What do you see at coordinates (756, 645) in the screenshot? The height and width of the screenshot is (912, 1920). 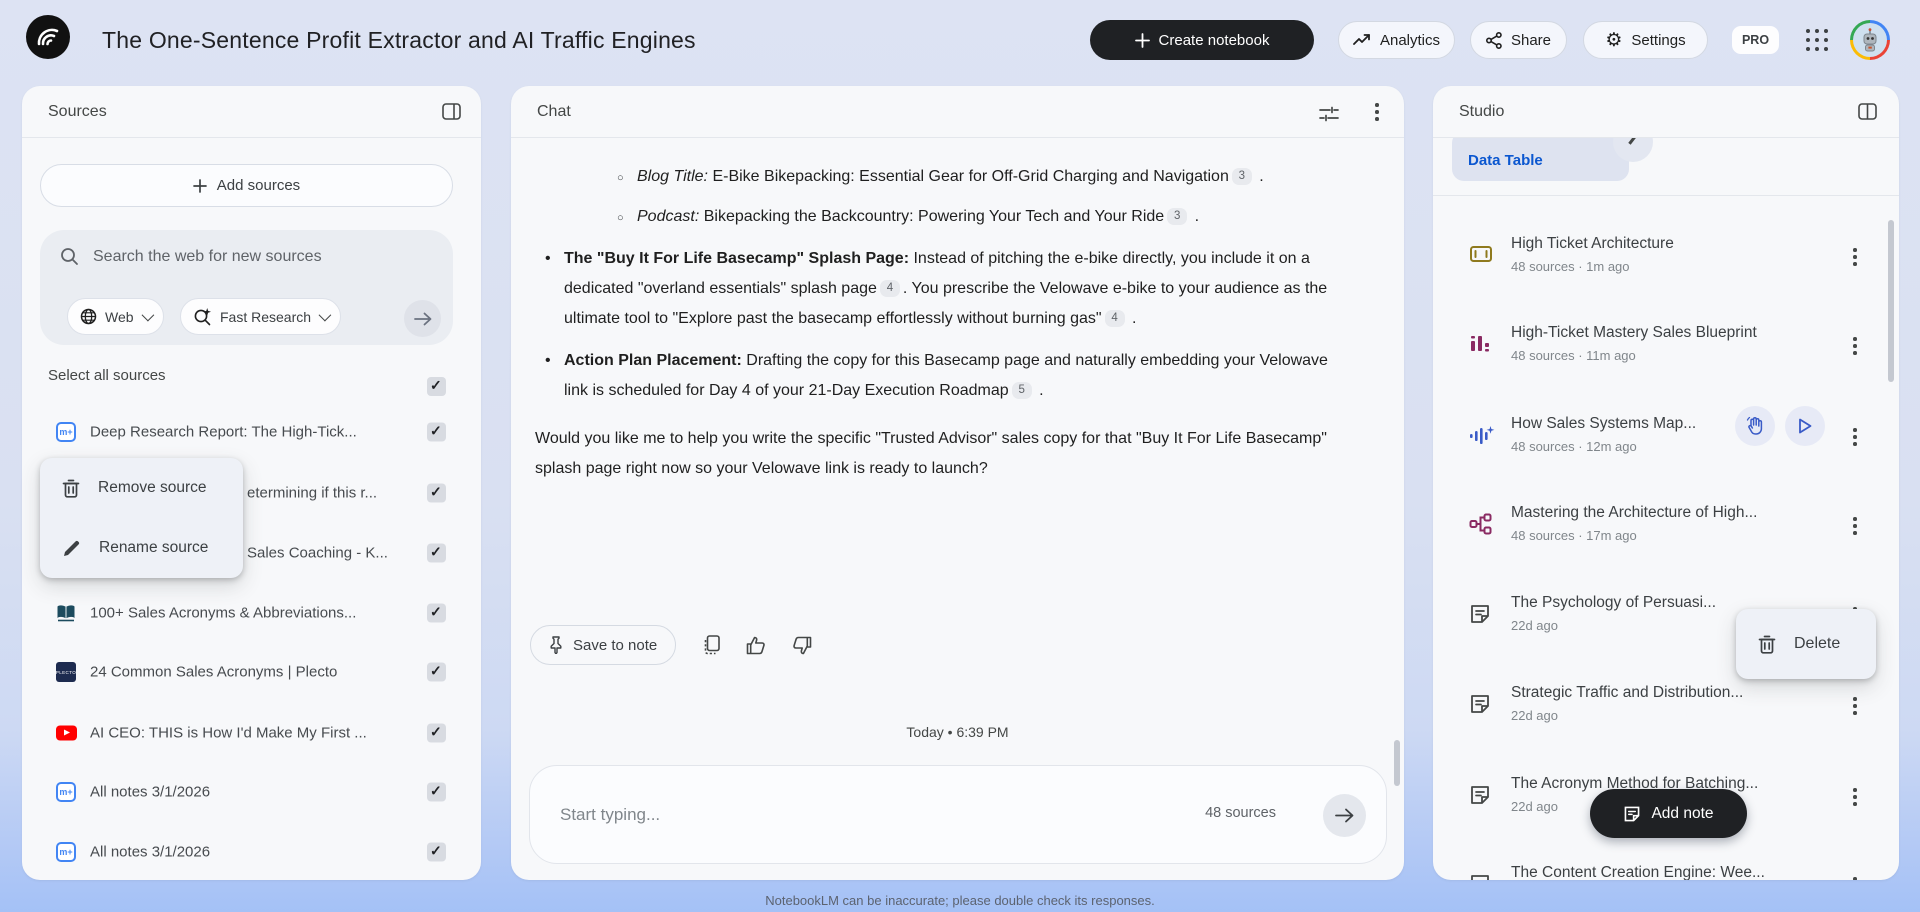 I see `thumbs-up-icon` at bounding box center [756, 645].